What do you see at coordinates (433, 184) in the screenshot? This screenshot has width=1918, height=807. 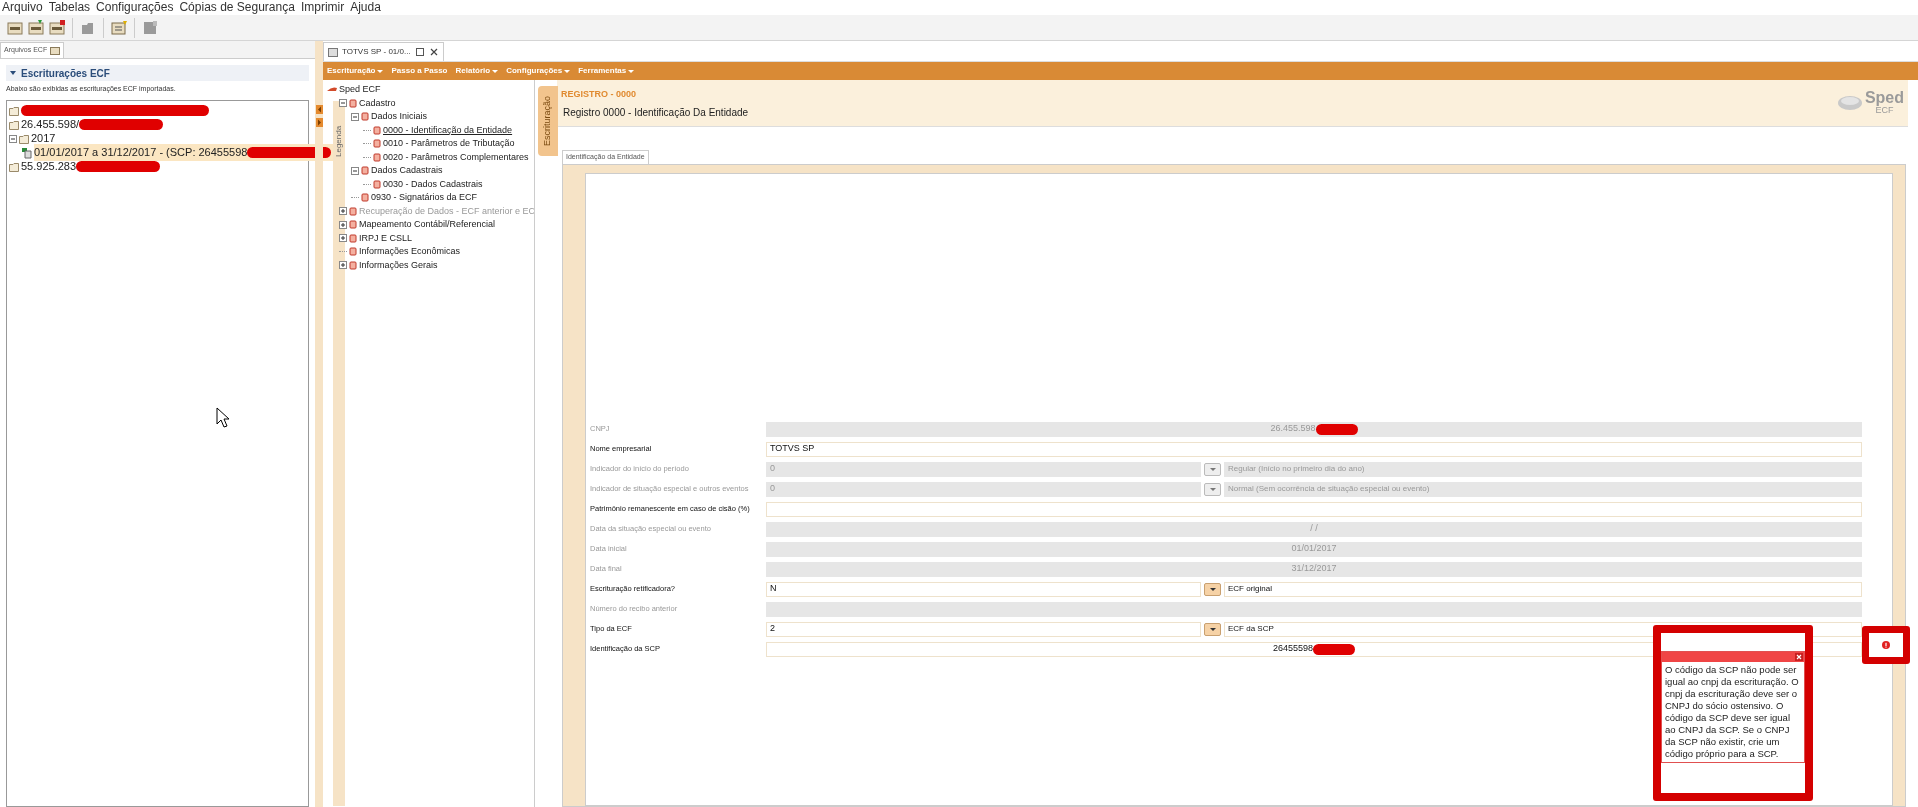 I see `tree-item: 0030 - Dados Cadastrais` at bounding box center [433, 184].